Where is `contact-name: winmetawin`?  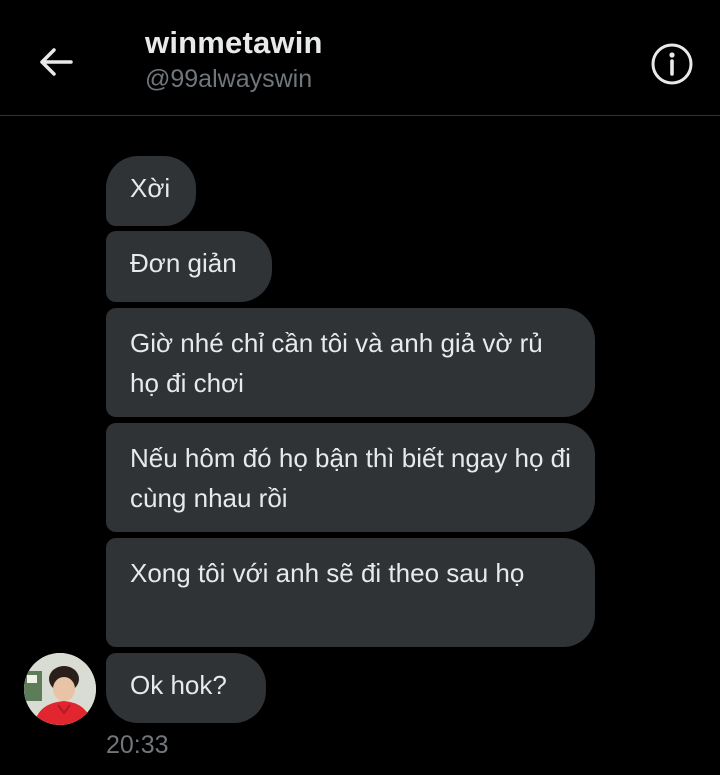 contact-name: winmetawin is located at coordinates (234, 42).